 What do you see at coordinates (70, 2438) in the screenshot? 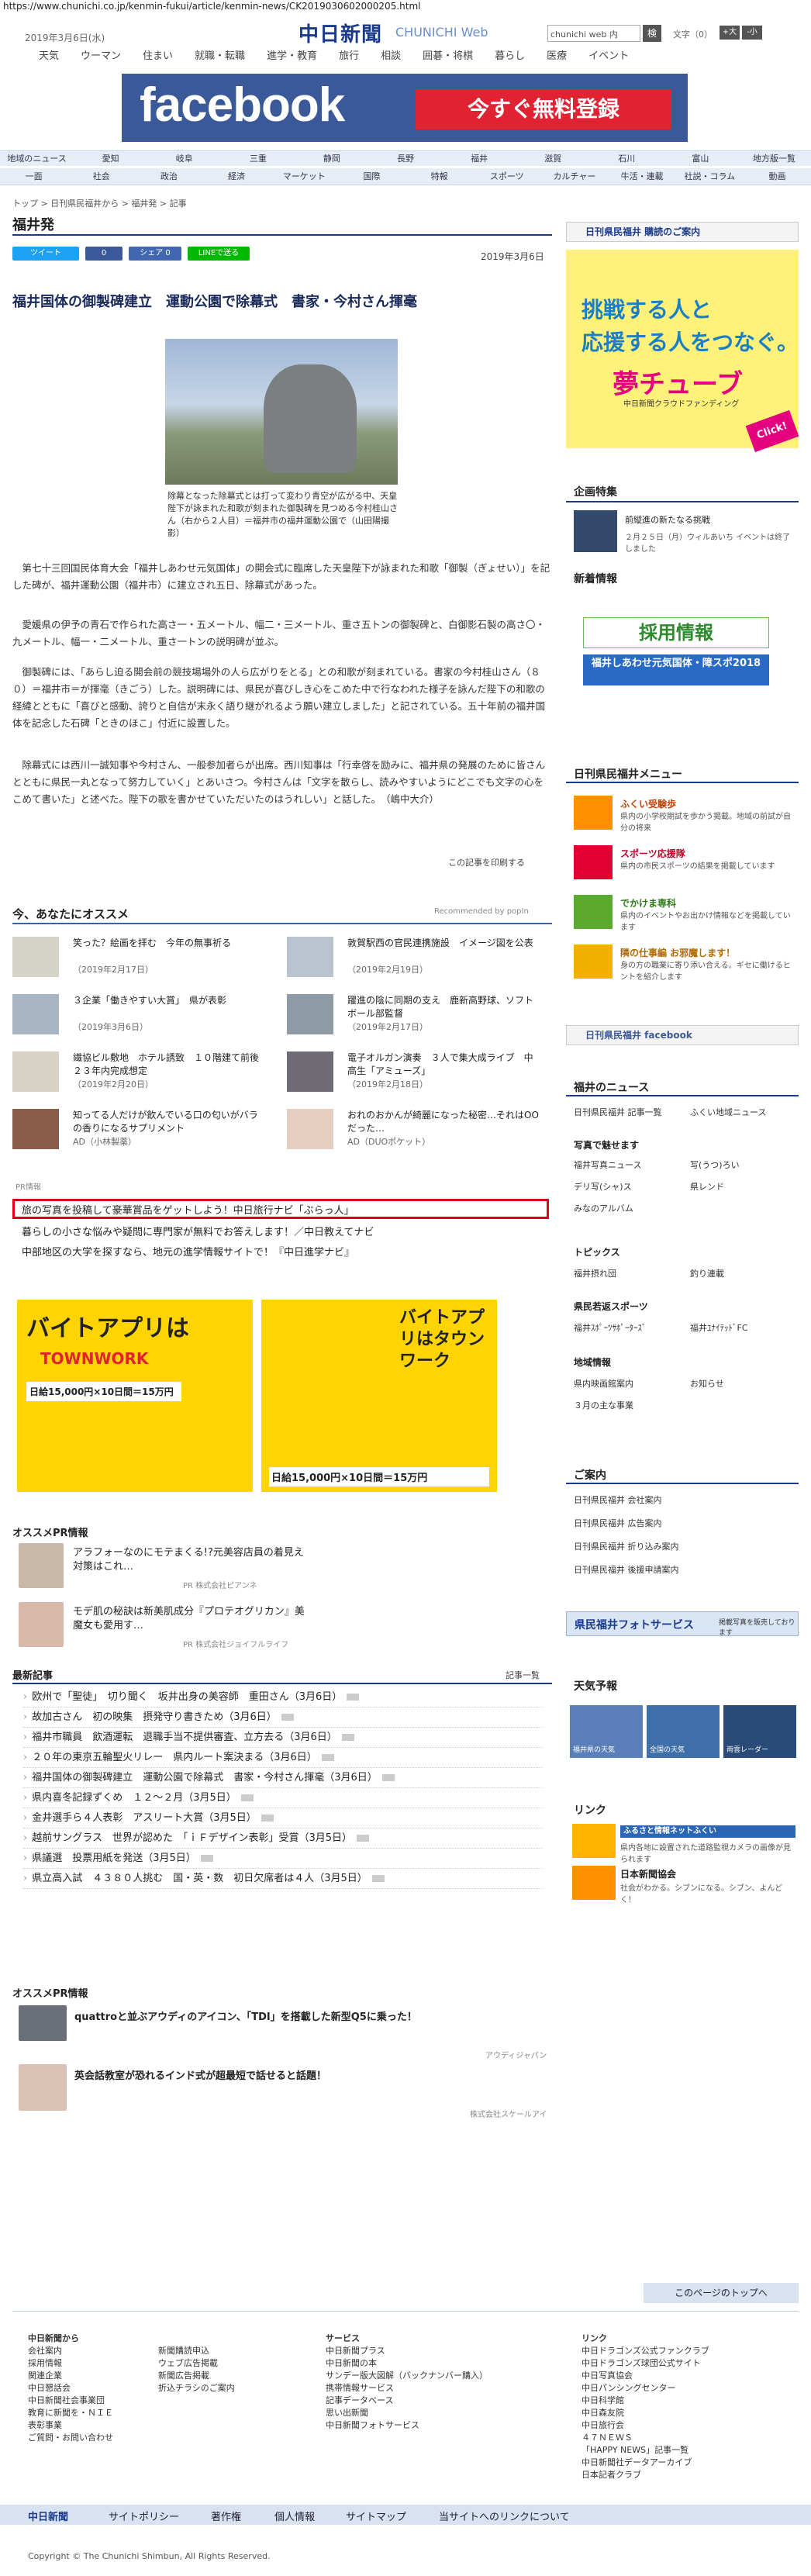
I see `footer-link: ご質問・お問い合わせ` at bounding box center [70, 2438].